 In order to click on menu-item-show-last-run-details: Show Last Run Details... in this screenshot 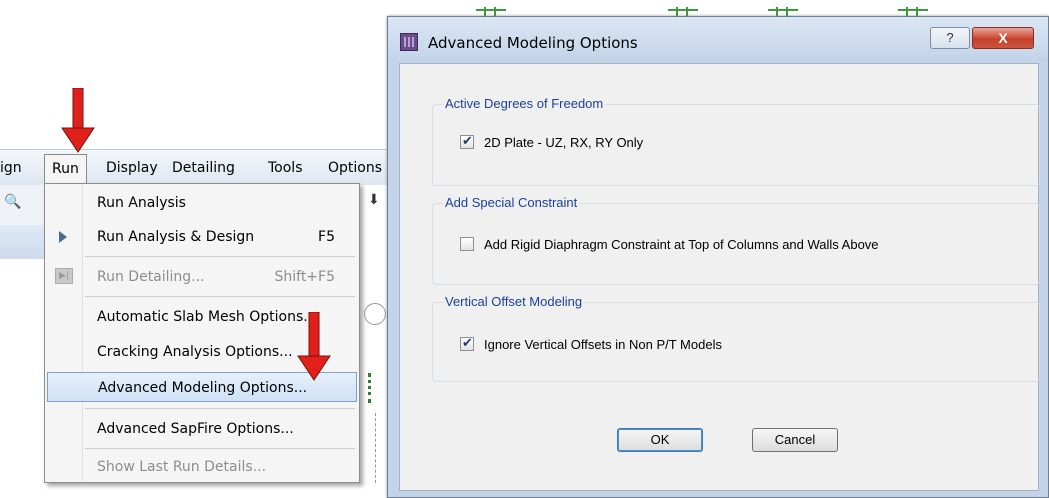, I will do `click(202, 467)`.